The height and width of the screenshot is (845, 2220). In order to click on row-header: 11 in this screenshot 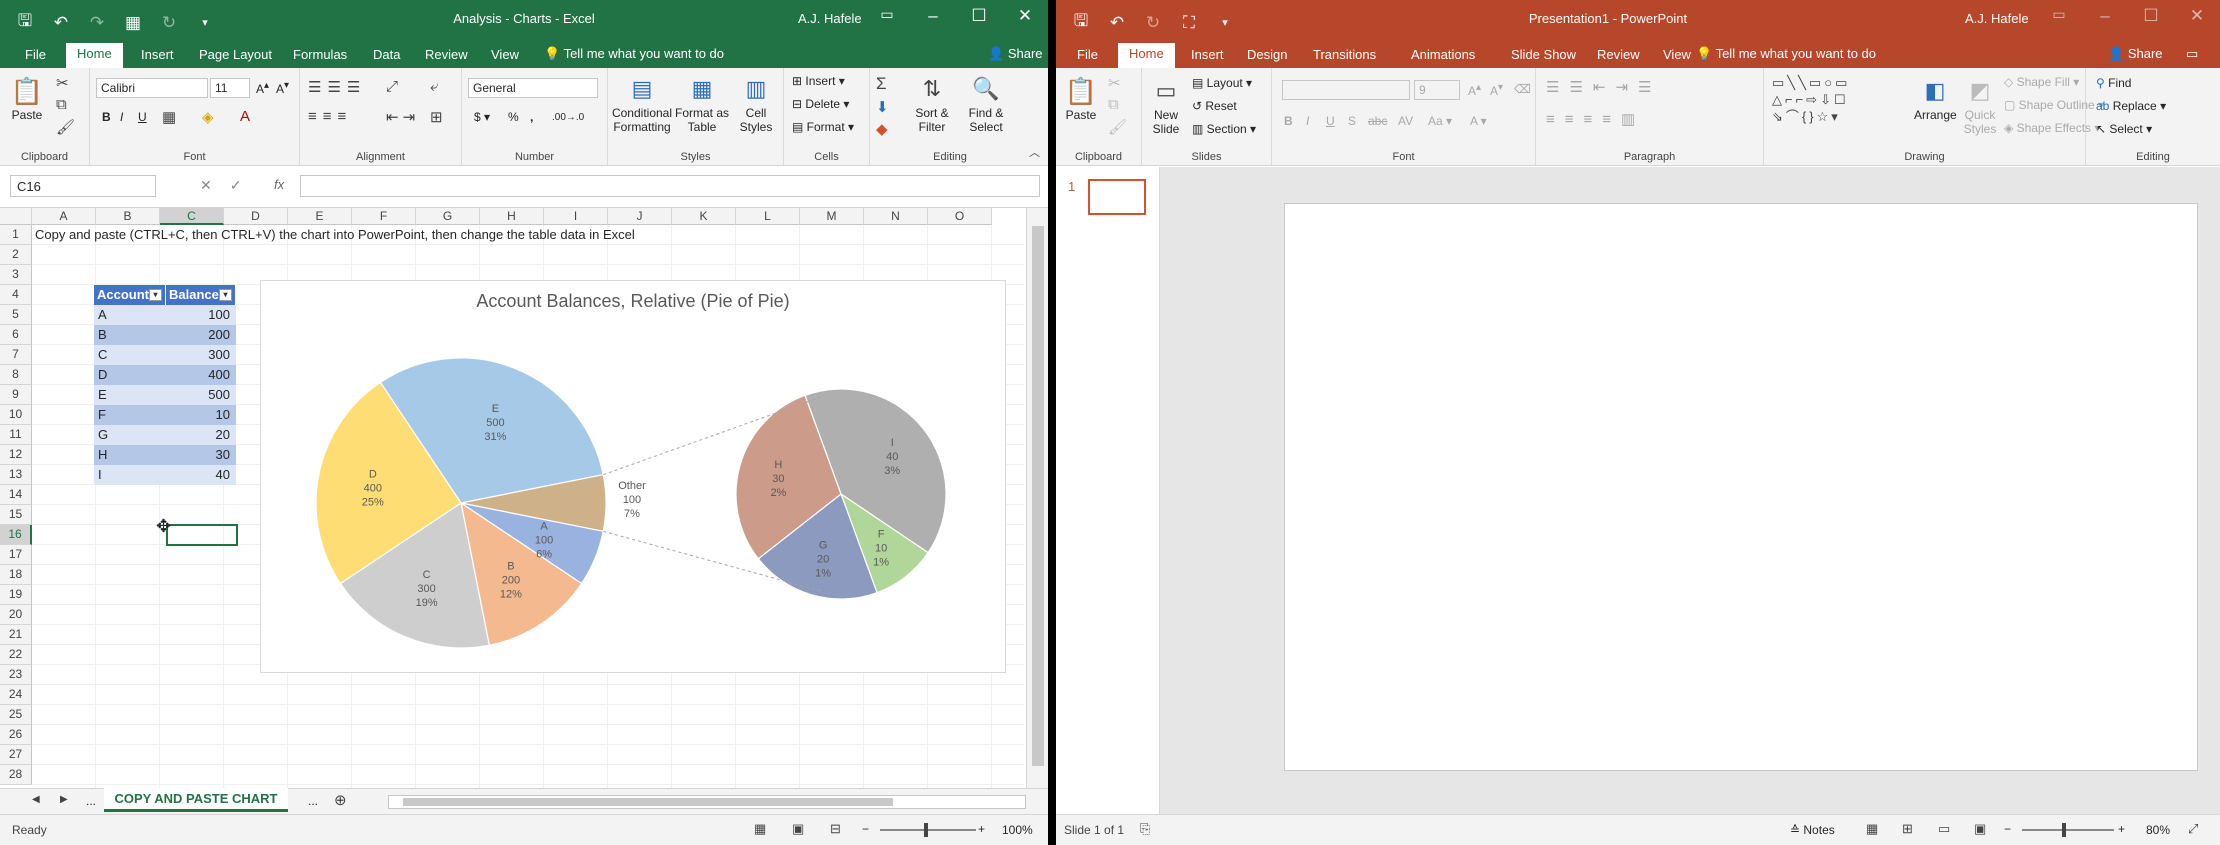, I will do `click(16, 435)`.